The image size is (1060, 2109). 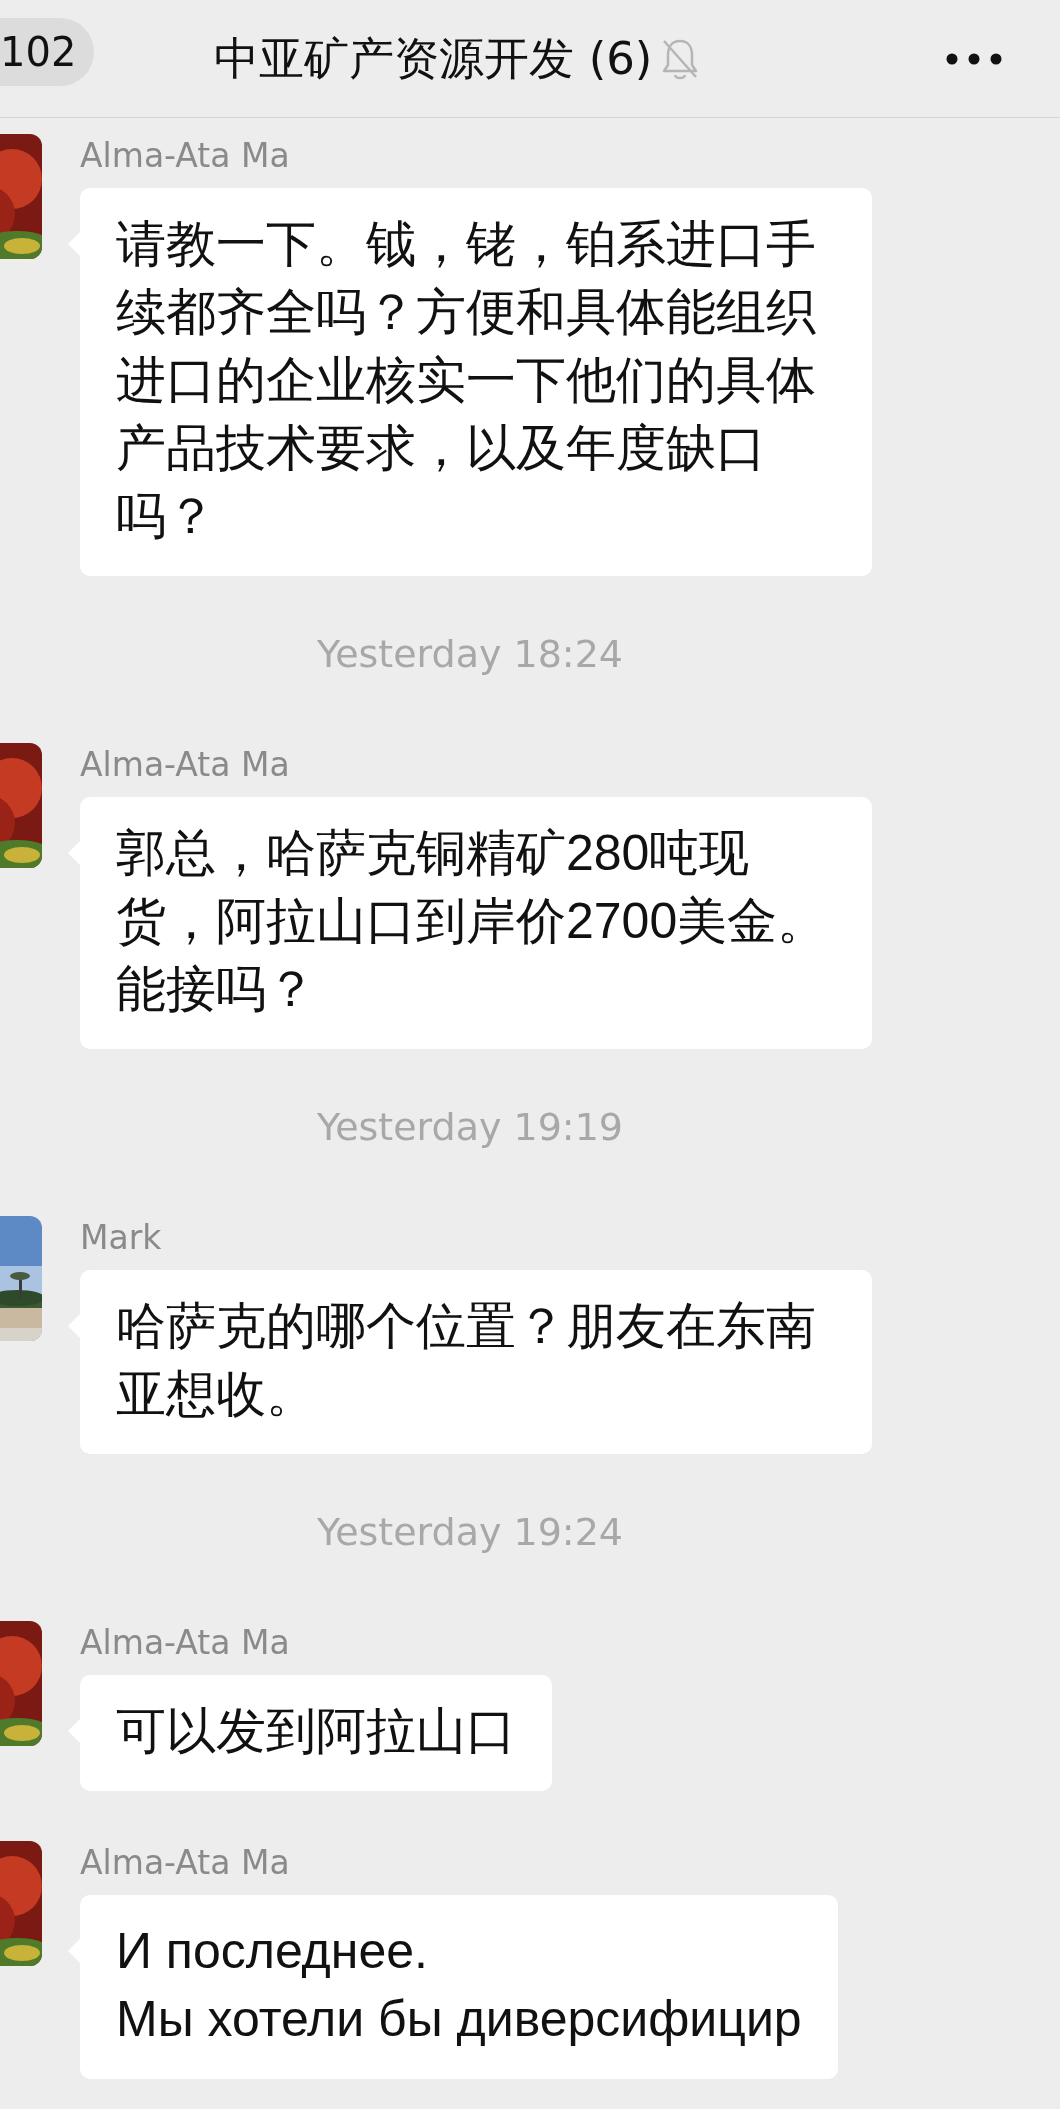 What do you see at coordinates (433, 59) in the screenshot?
I see `chat-title: 中亚矿产资源开发 (6)` at bounding box center [433, 59].